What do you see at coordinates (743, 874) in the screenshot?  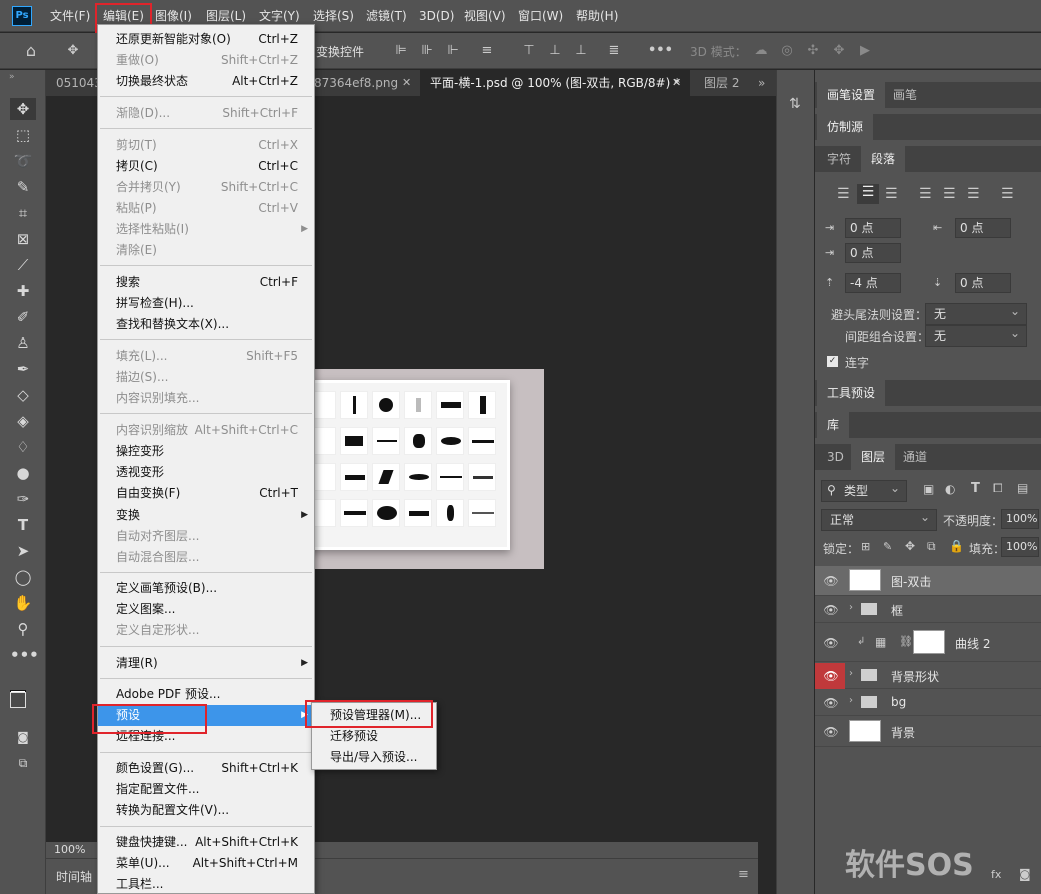 I see `panel-menu-icon: ≡` at bounding box center [743, 874].